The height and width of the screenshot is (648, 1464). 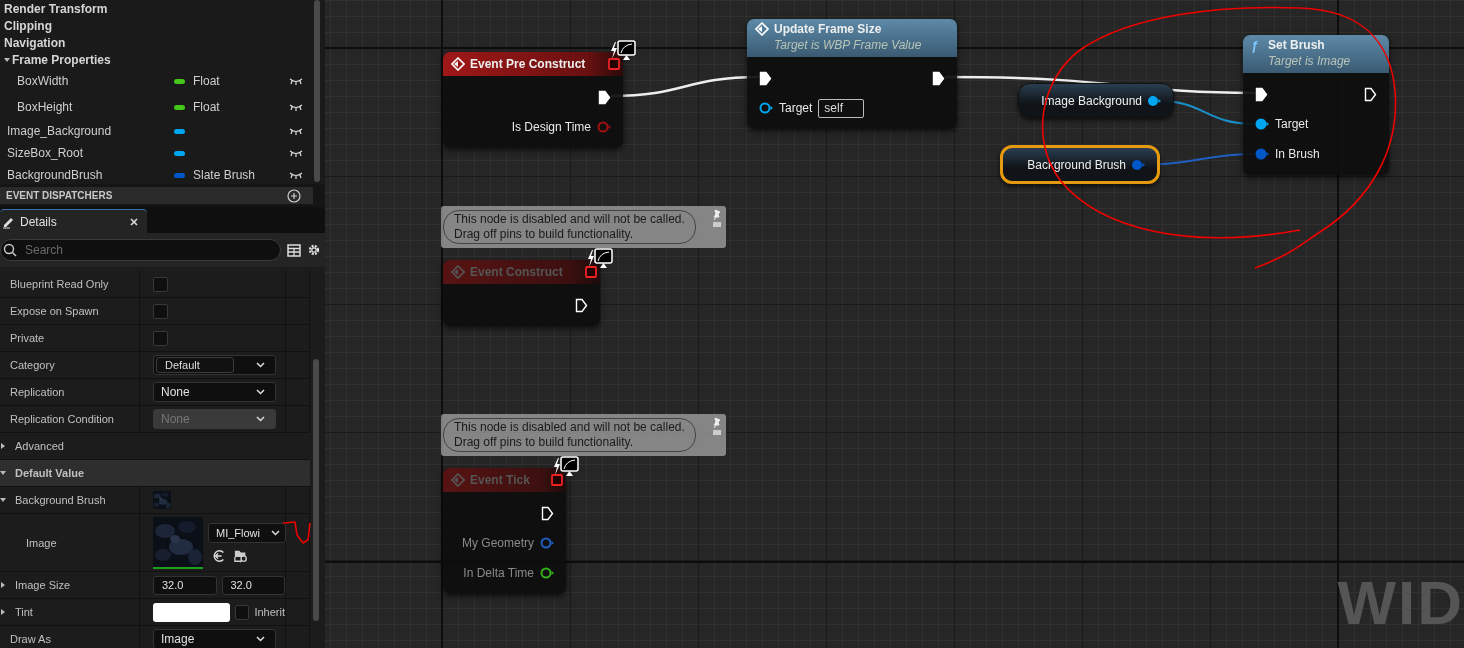 I want to click on asset-dropdown: MI_Flowi, so click(x=247, y=532).